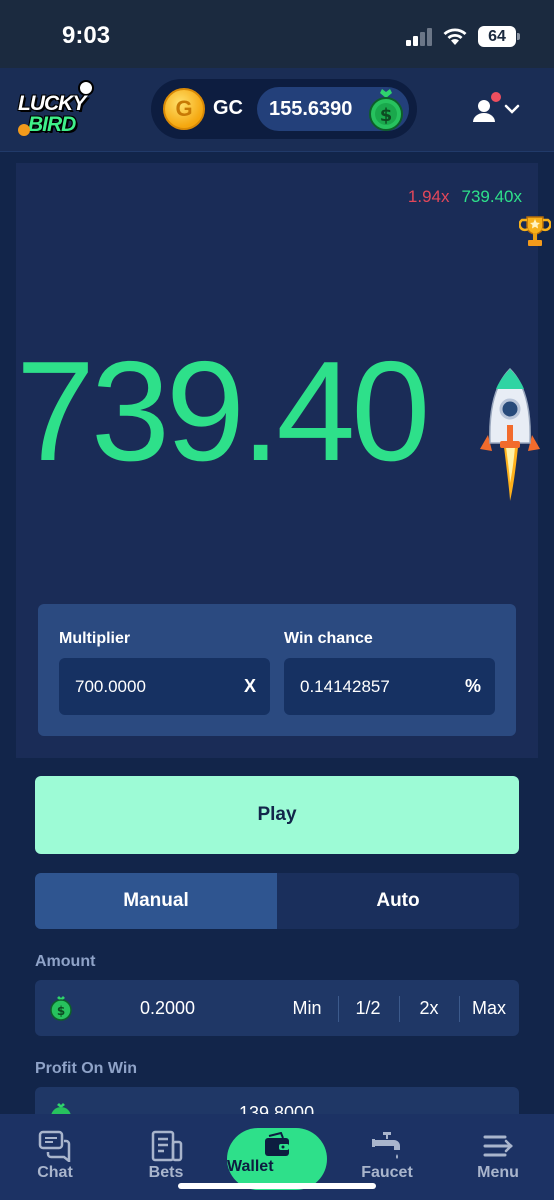  I want to click on amount-input: $ 0.2000 Min 1/2 2x Max, so click(277, 1008).